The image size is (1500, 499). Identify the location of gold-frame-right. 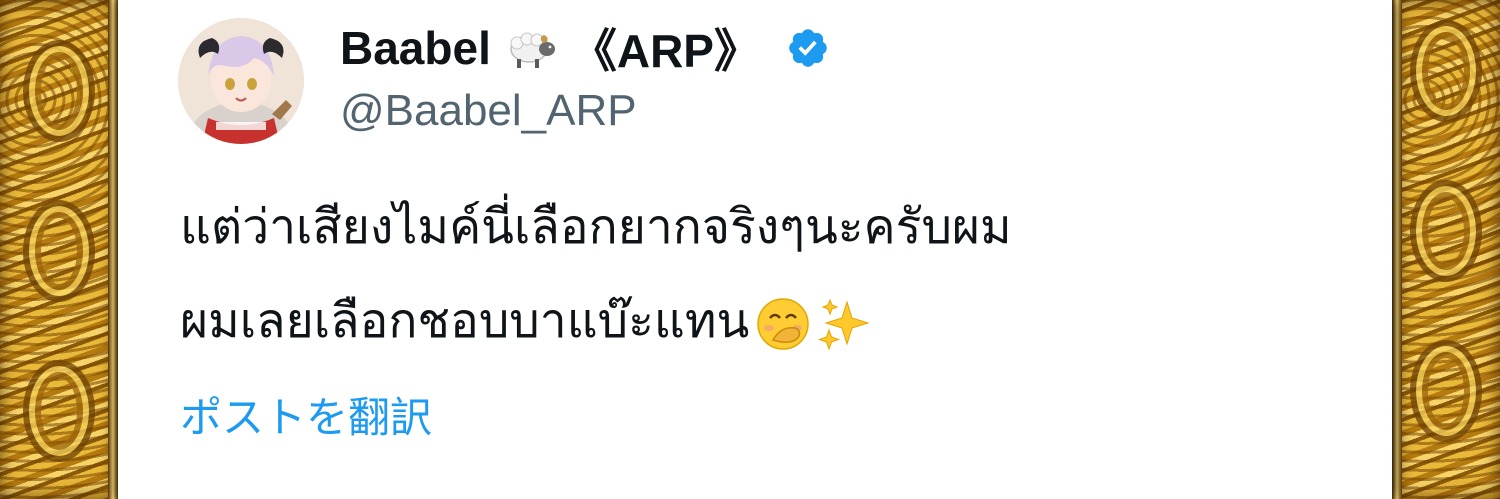
(1446, 249).